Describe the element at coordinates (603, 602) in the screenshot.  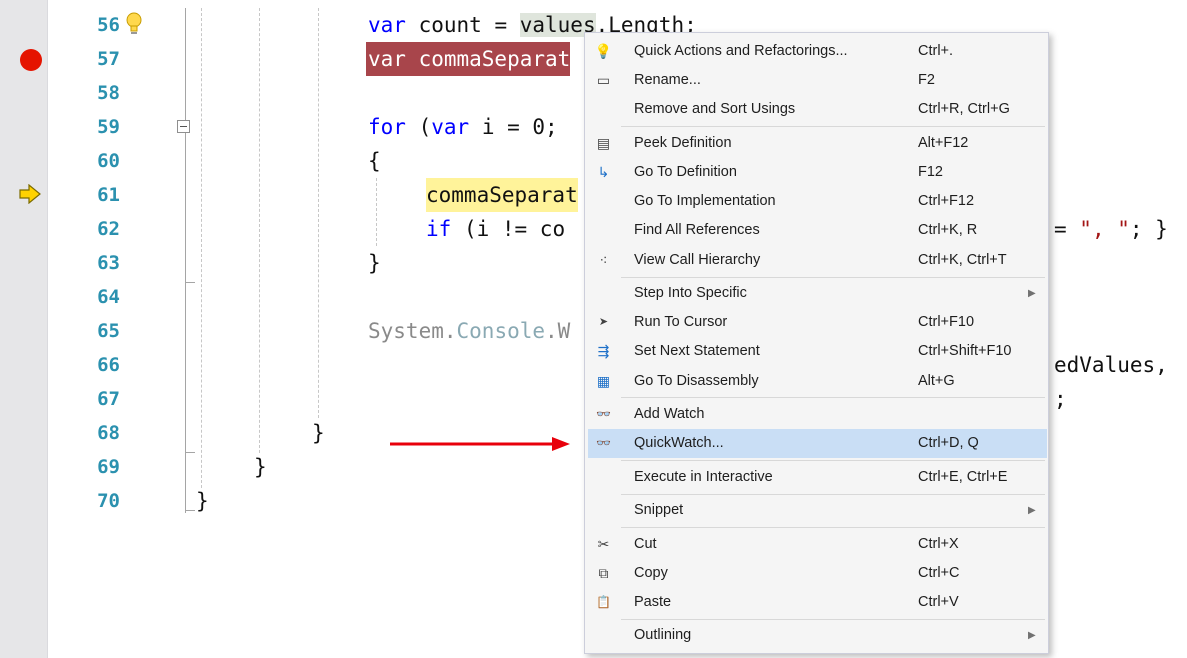
I see `paste-icon: 📋` at that location.